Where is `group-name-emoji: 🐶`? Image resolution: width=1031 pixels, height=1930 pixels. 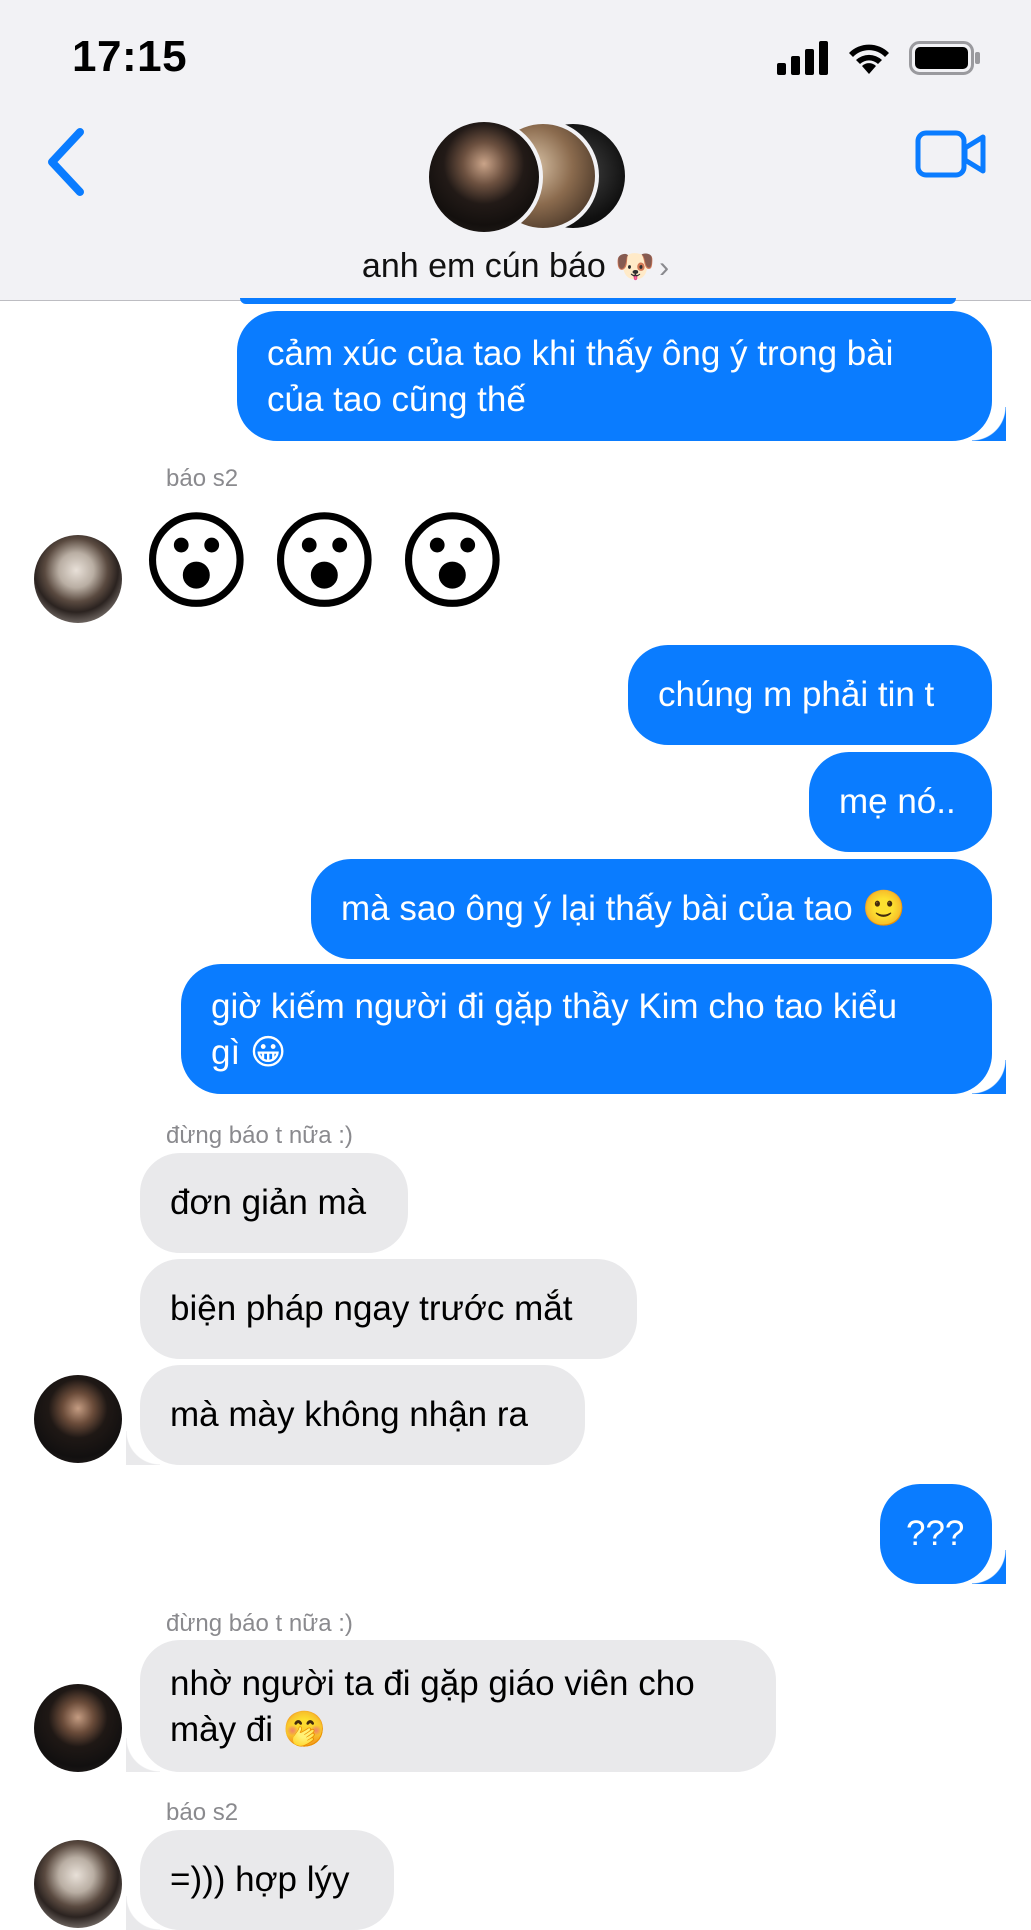 group-name-emoji: 🐶 is located at coordinates (635, 266).